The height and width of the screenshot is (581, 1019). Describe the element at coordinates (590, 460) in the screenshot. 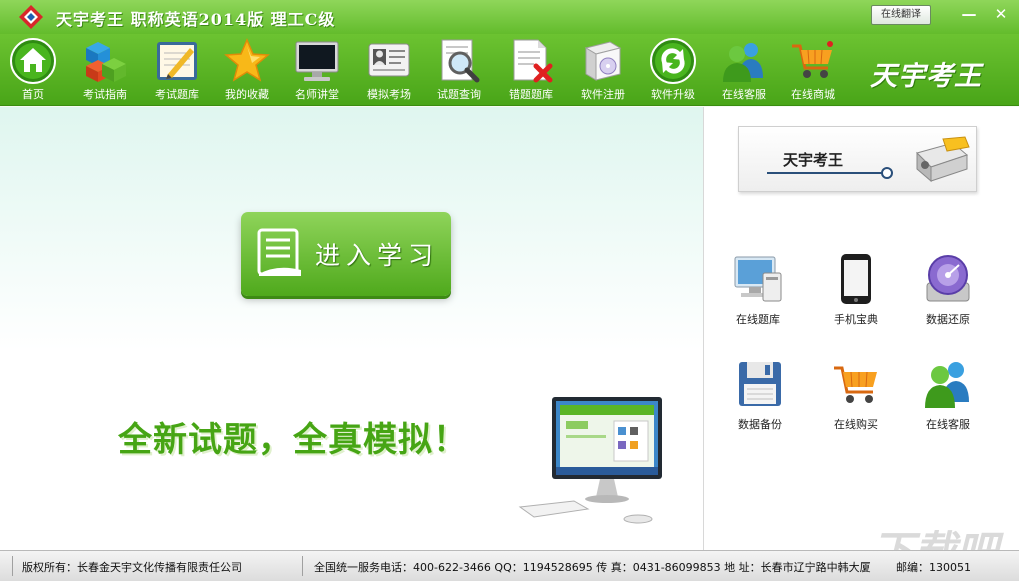

I see `desktop-computer-illustration` at that location.